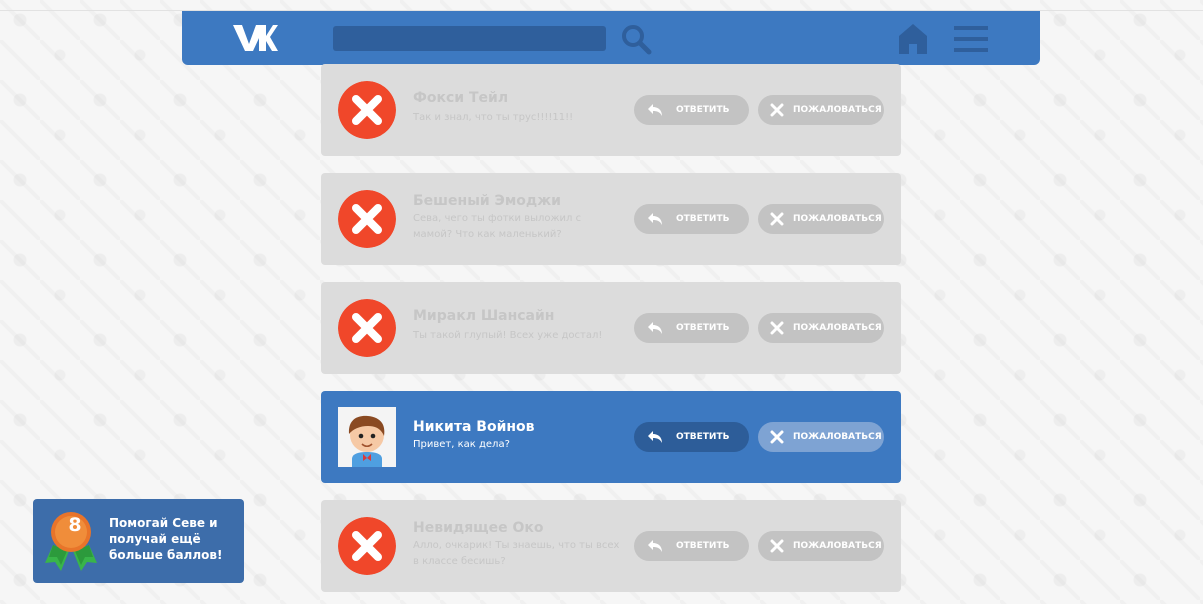  What do you see at coordinates (460, 98) in the screenshot?
I see `sender-name: Фокси Тейл` at bounding box center [460, 98].